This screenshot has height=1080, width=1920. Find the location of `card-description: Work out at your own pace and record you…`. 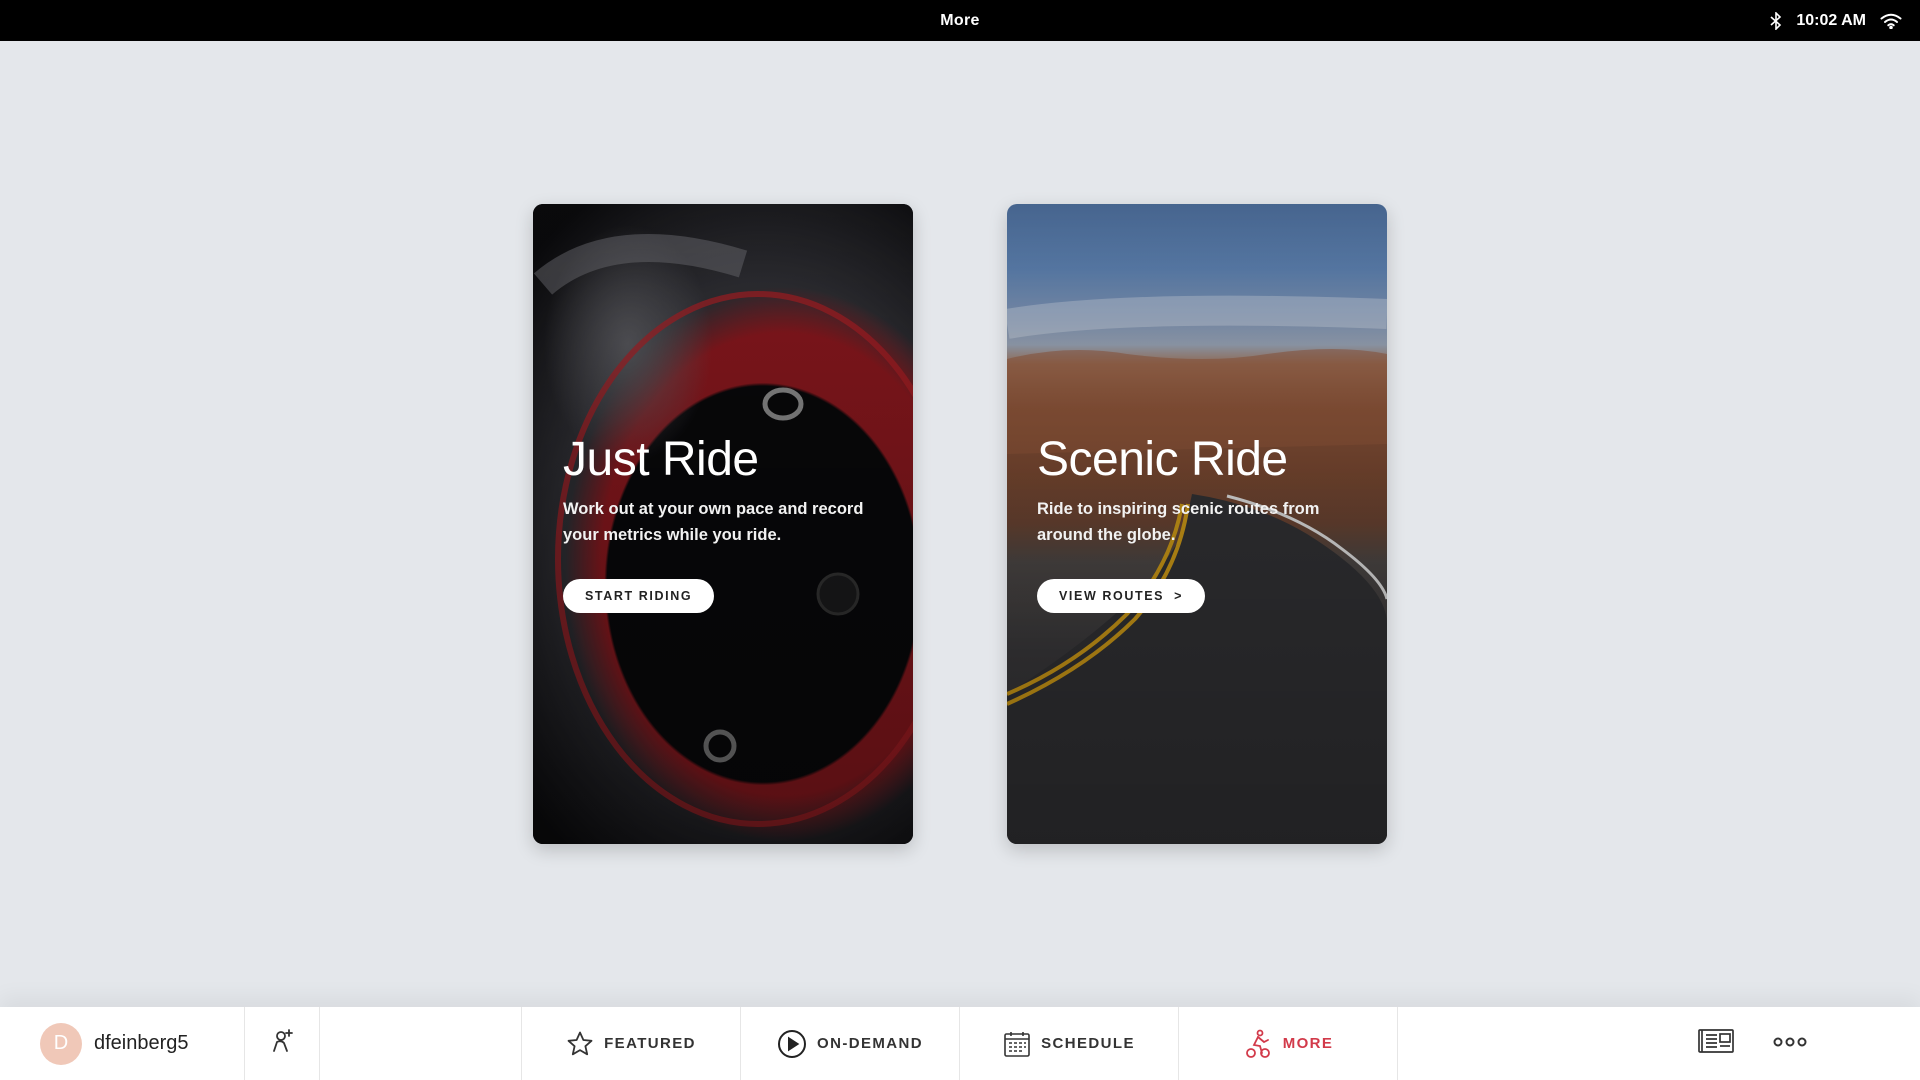

card-description: Work out at your own pace and record you… is located at coordinates (713, 522).